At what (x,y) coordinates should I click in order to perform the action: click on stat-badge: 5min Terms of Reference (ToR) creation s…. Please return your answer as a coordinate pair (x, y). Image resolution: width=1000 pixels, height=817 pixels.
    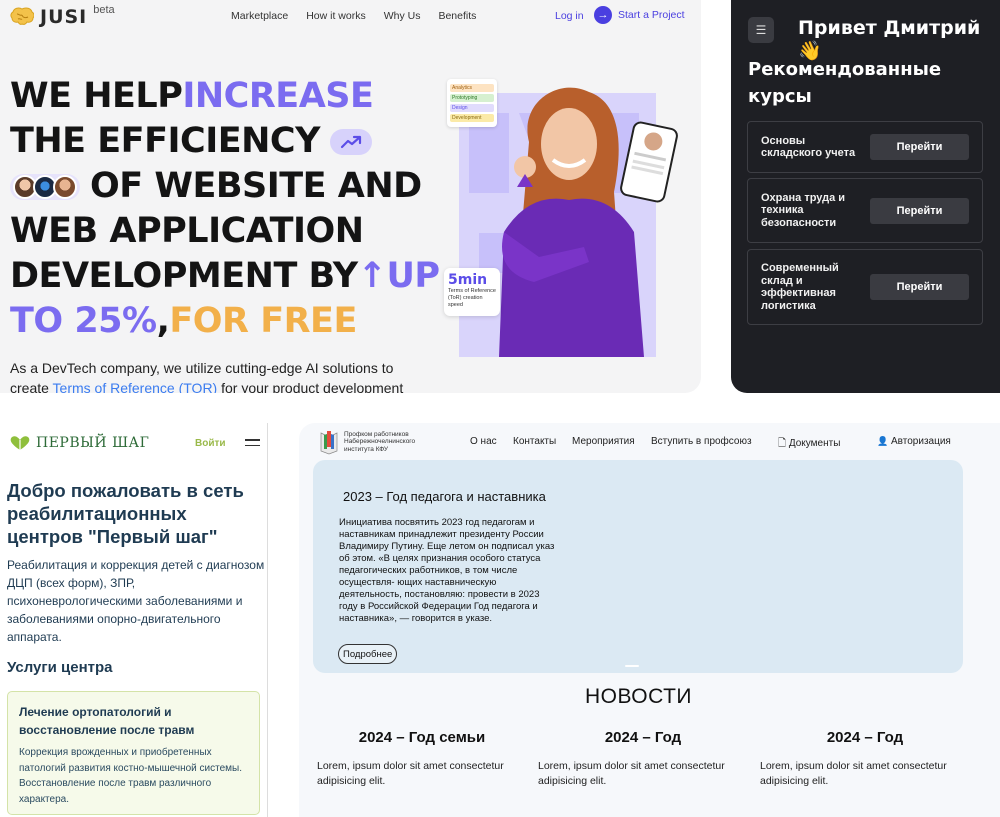
    Looking at the image, I should click on (472, 292).